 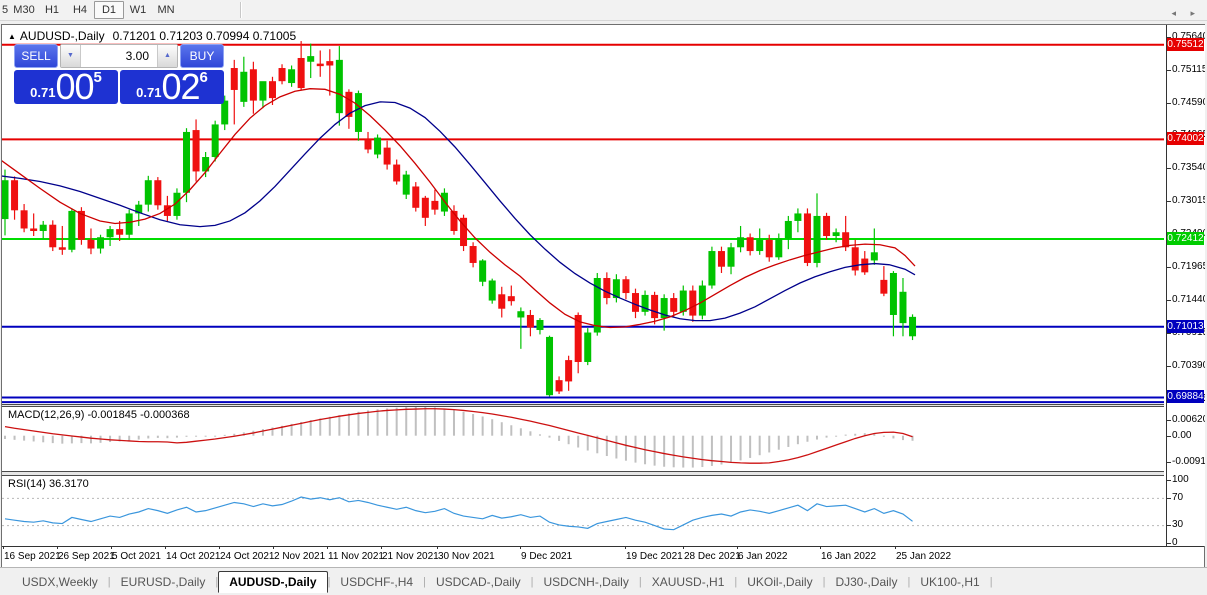 I want to click on period-5: 5, so click(x=5, y=10).